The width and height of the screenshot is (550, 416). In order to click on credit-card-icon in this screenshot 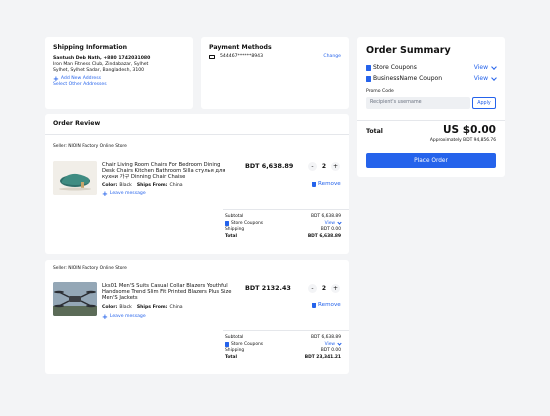, I will do `click(212, 57)`.